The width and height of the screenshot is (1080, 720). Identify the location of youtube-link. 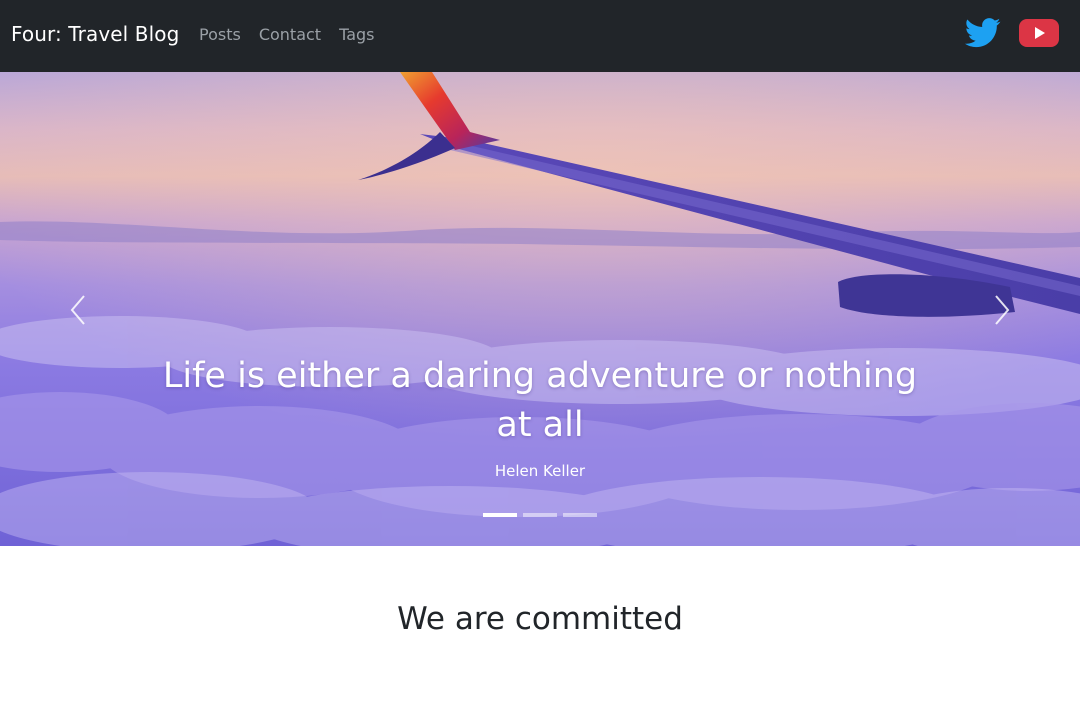
(1039, 35).